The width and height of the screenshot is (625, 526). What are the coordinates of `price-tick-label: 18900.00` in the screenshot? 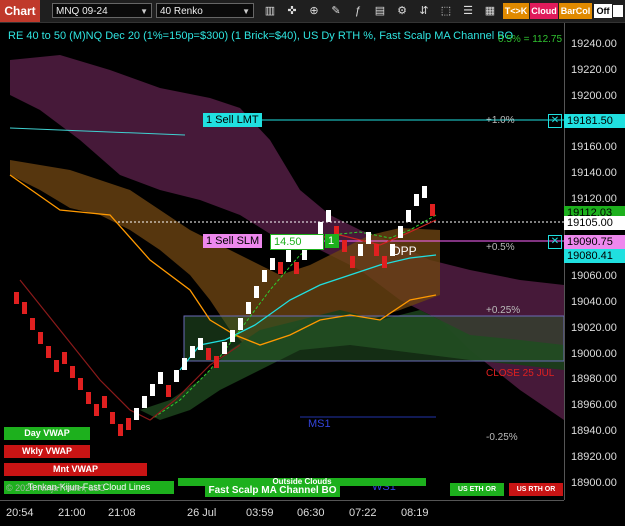 It's located at (594, 482).